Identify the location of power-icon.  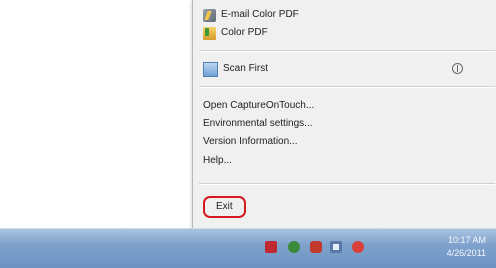
(457, 68).